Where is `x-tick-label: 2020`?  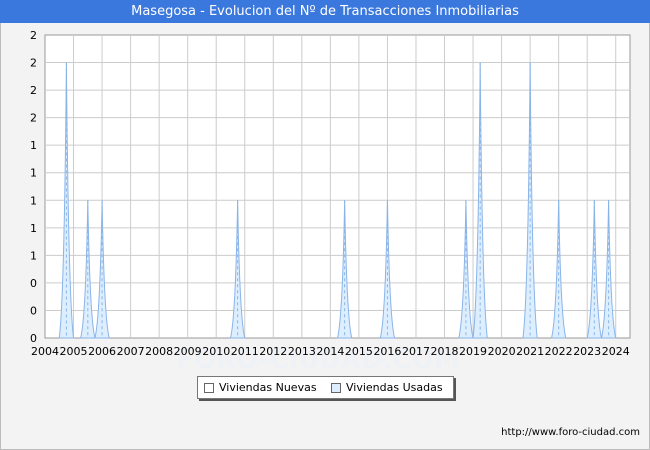 x-tick-label: 2020 is located at coordinates (502, 351).